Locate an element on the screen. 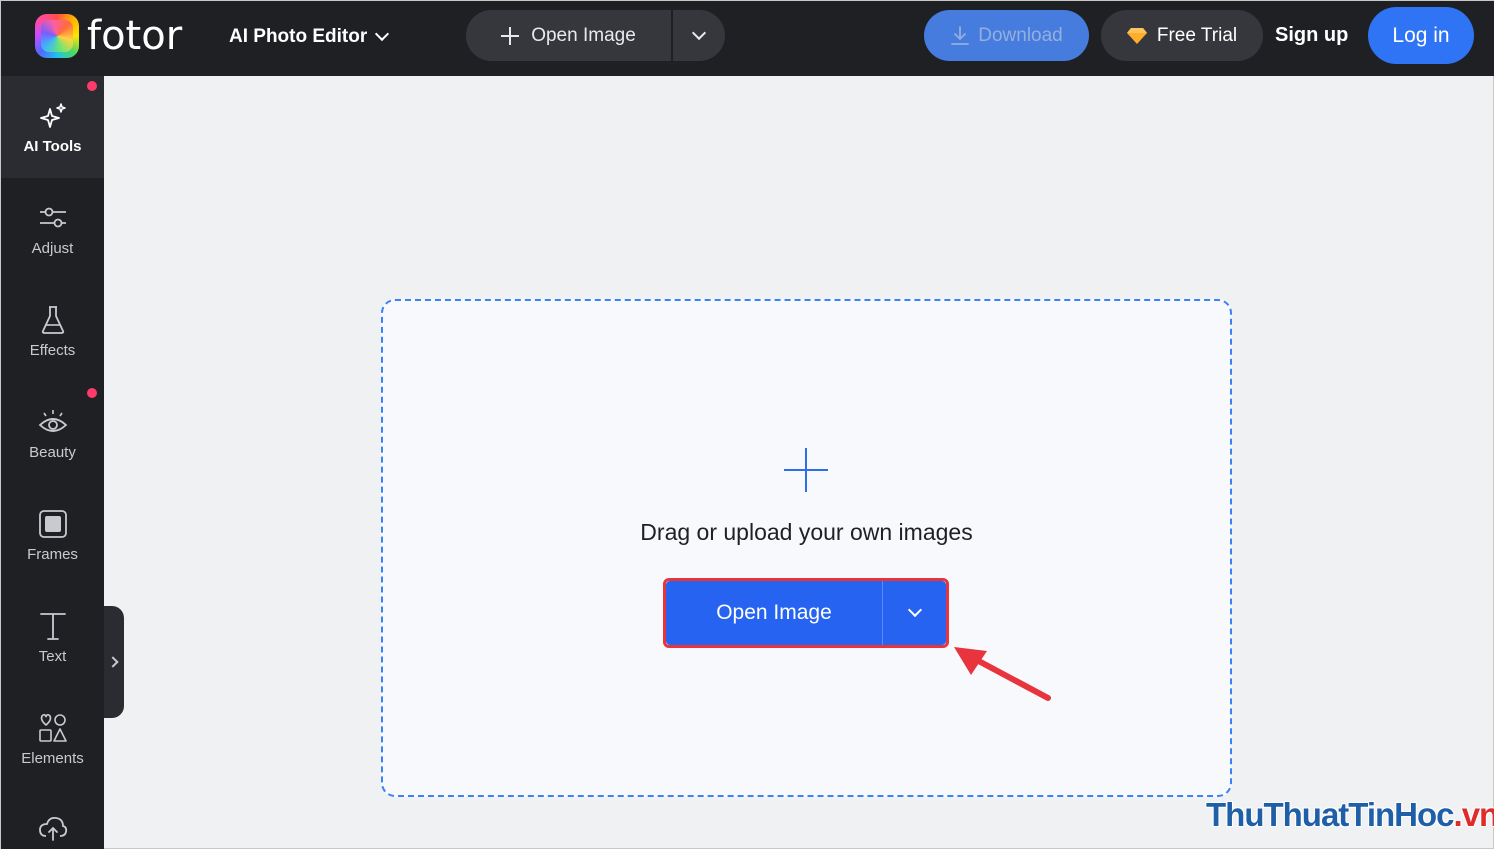 The image size is (1494, 849). chevron-right-icon is located at coordinates (112, 662).